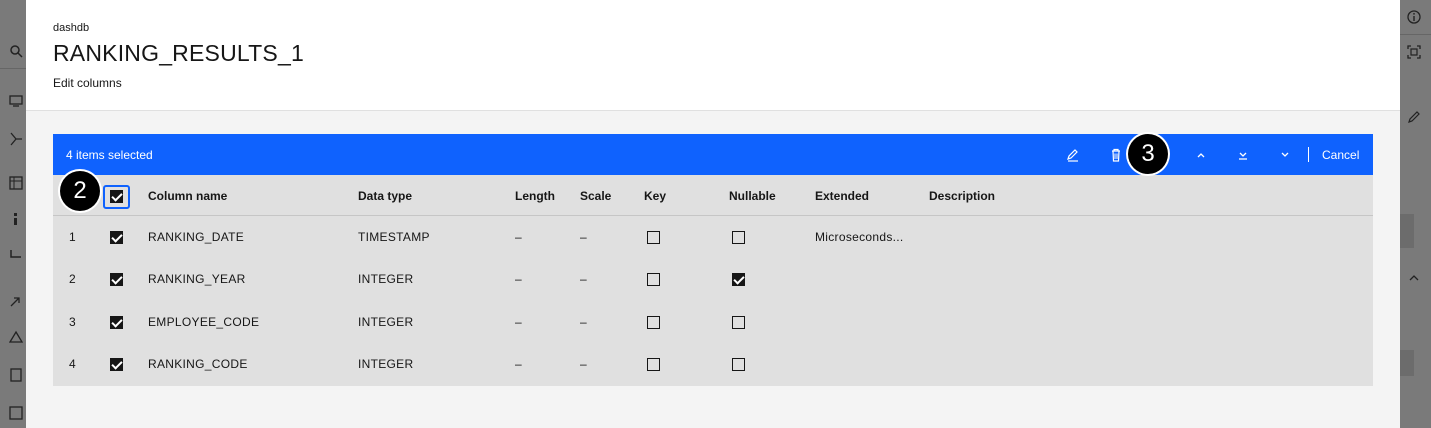  I want to click on edit-icon, so click(1072, 155).